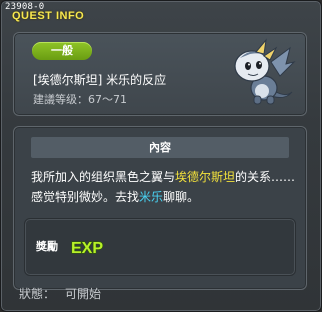 The image size is (322, 312). I want to click on baby-dragon-icon, so click(265, 71).